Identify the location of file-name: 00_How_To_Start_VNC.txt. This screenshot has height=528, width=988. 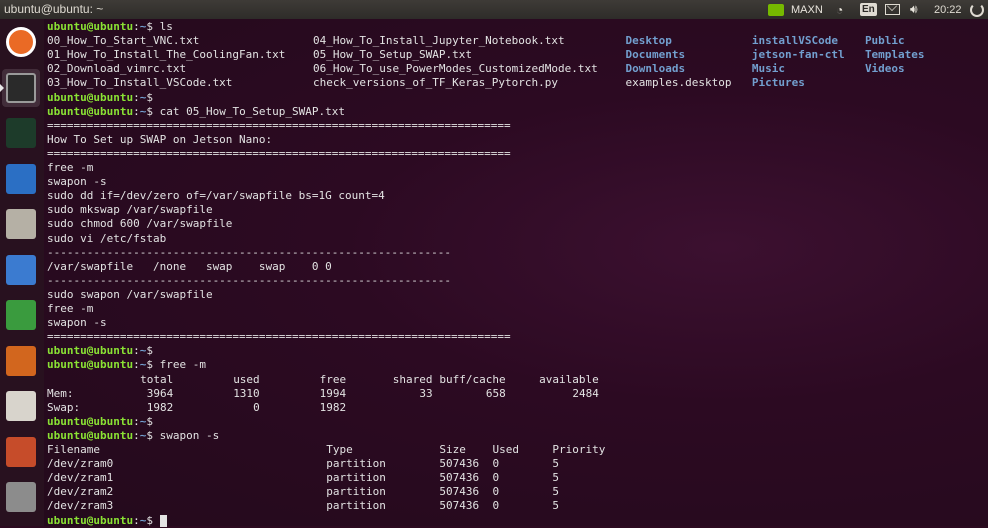
(123, 41).